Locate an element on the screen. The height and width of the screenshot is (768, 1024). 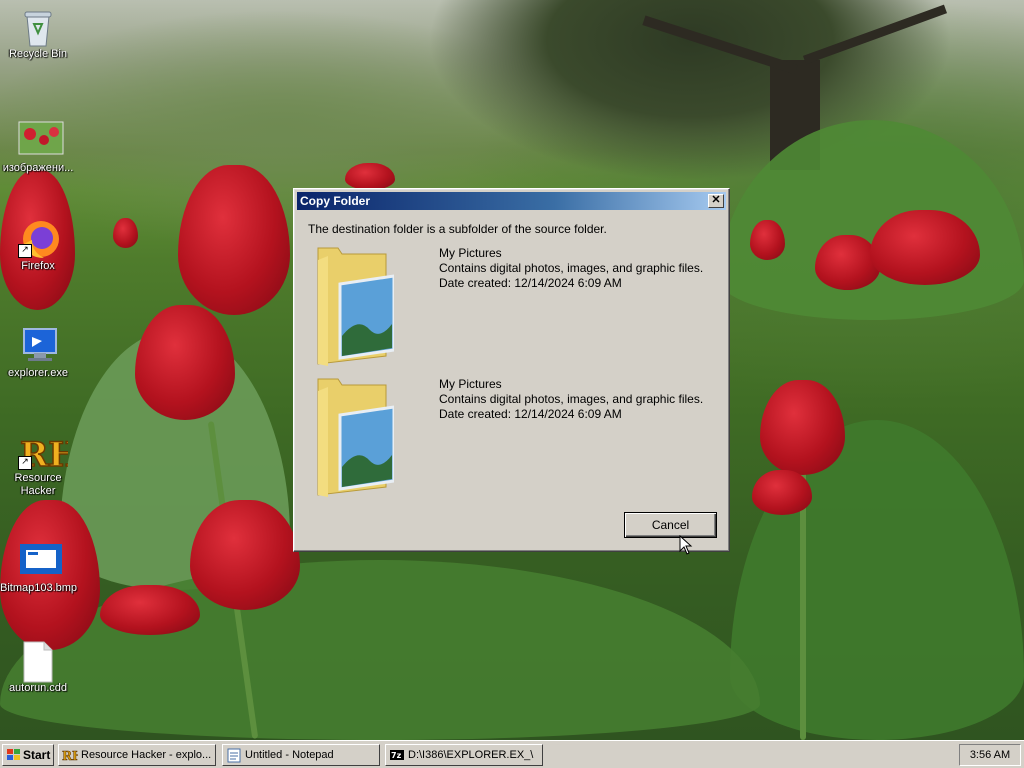
desktop-icon-resource-hacker: RH ↗ Resource Hacker is located at coordinates (40, 464).